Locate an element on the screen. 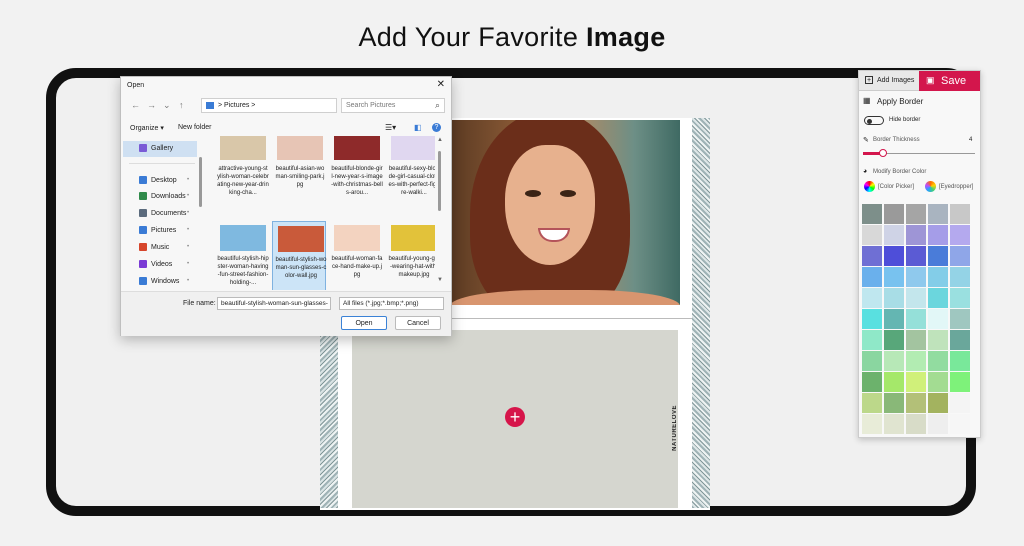 This screenshot has width=1024, height=546. file-type-select: All files (*.jpg;*.bmp;*.png) is located at coordinates (391, 303).